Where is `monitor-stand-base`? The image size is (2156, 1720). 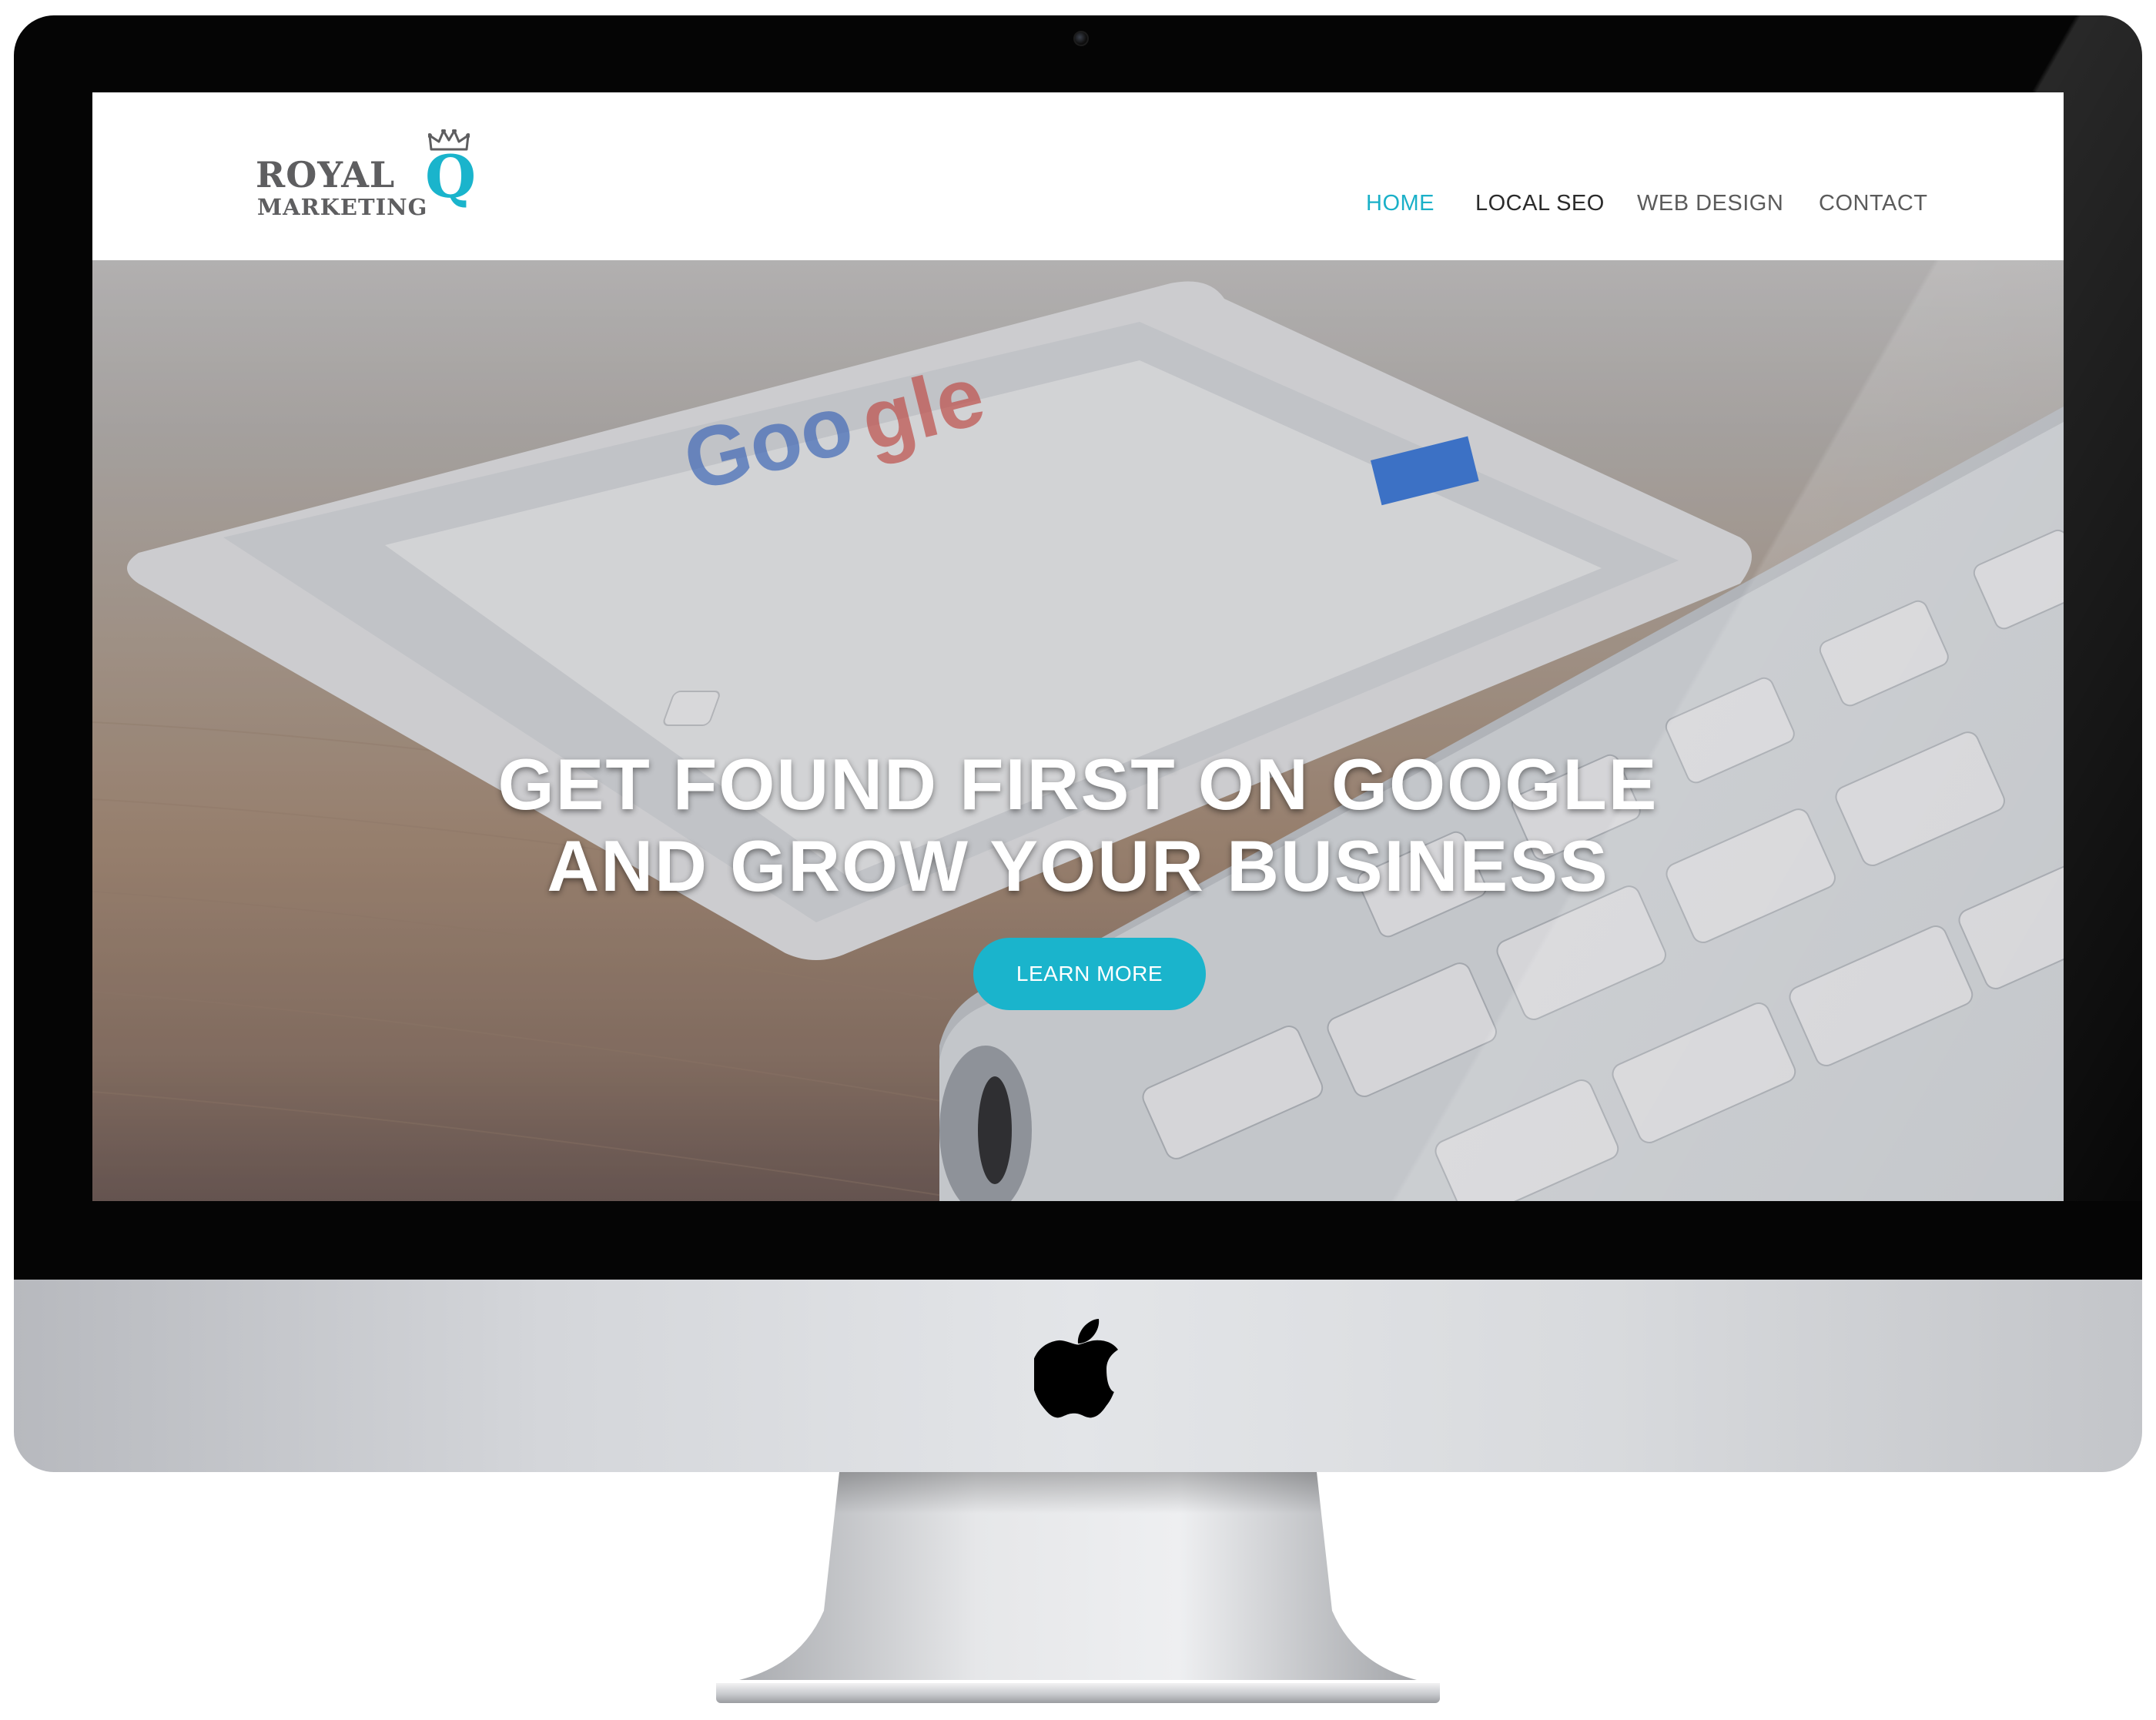 monitor-stand-base is located at coordinates (1078, 1693).